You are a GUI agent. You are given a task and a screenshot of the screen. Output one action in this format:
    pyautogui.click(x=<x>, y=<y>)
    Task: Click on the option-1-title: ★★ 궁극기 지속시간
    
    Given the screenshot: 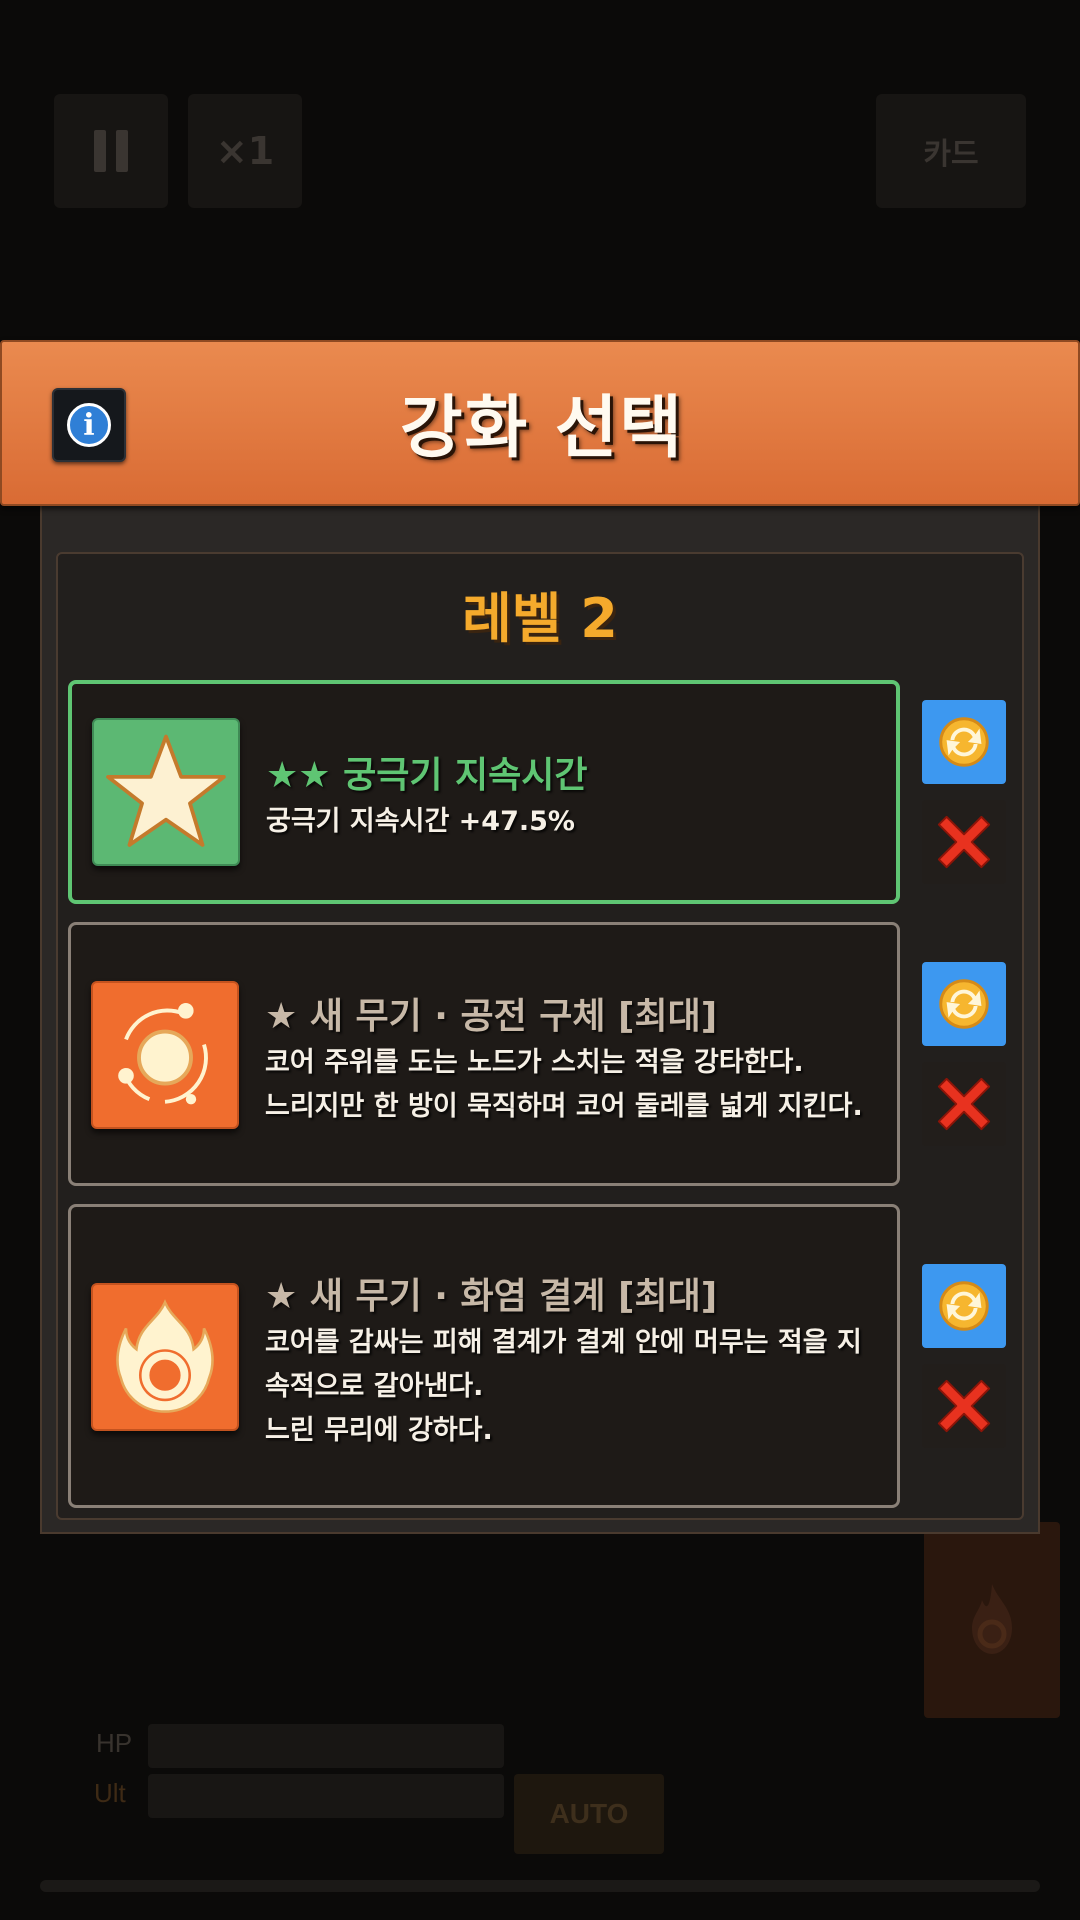 What is the action you would take?
    pyautogui.click(x=426, y=772)
    